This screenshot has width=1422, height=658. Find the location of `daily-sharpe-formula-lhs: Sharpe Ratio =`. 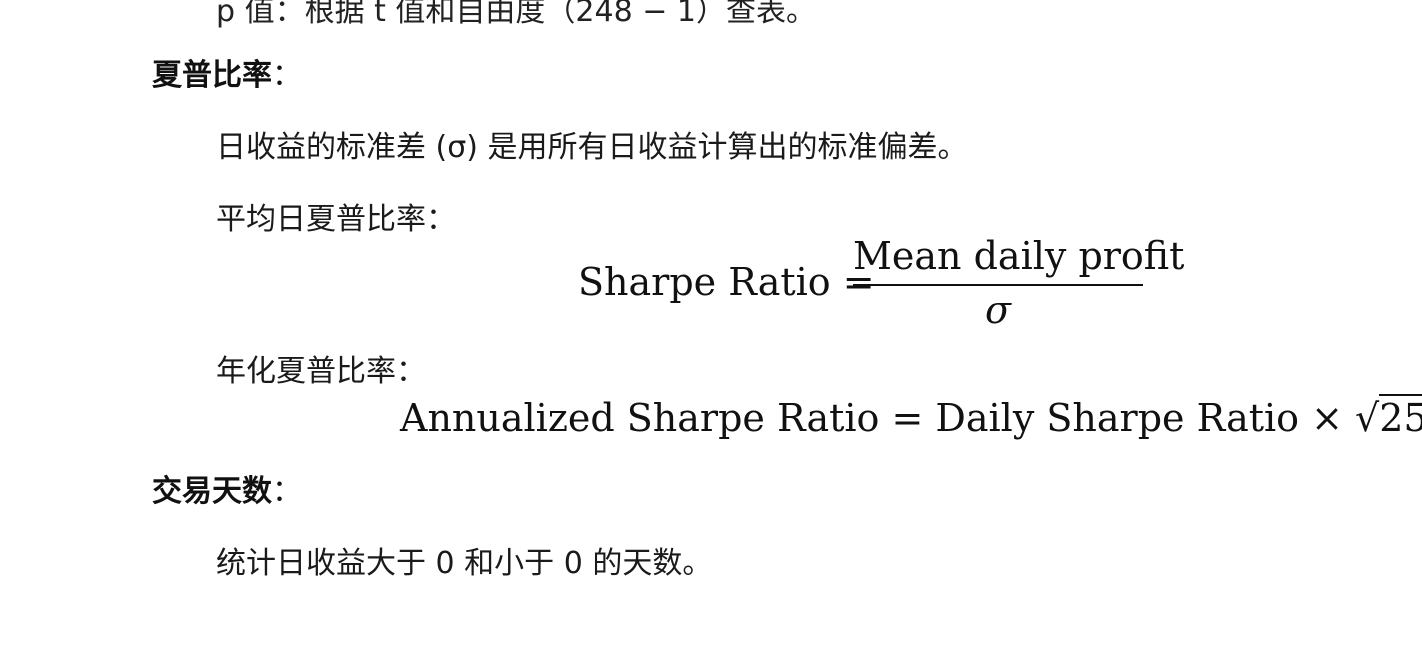

daily-sharpe-formula-lhs: Sharpe Ratio = is located at coordinates (726, 282).